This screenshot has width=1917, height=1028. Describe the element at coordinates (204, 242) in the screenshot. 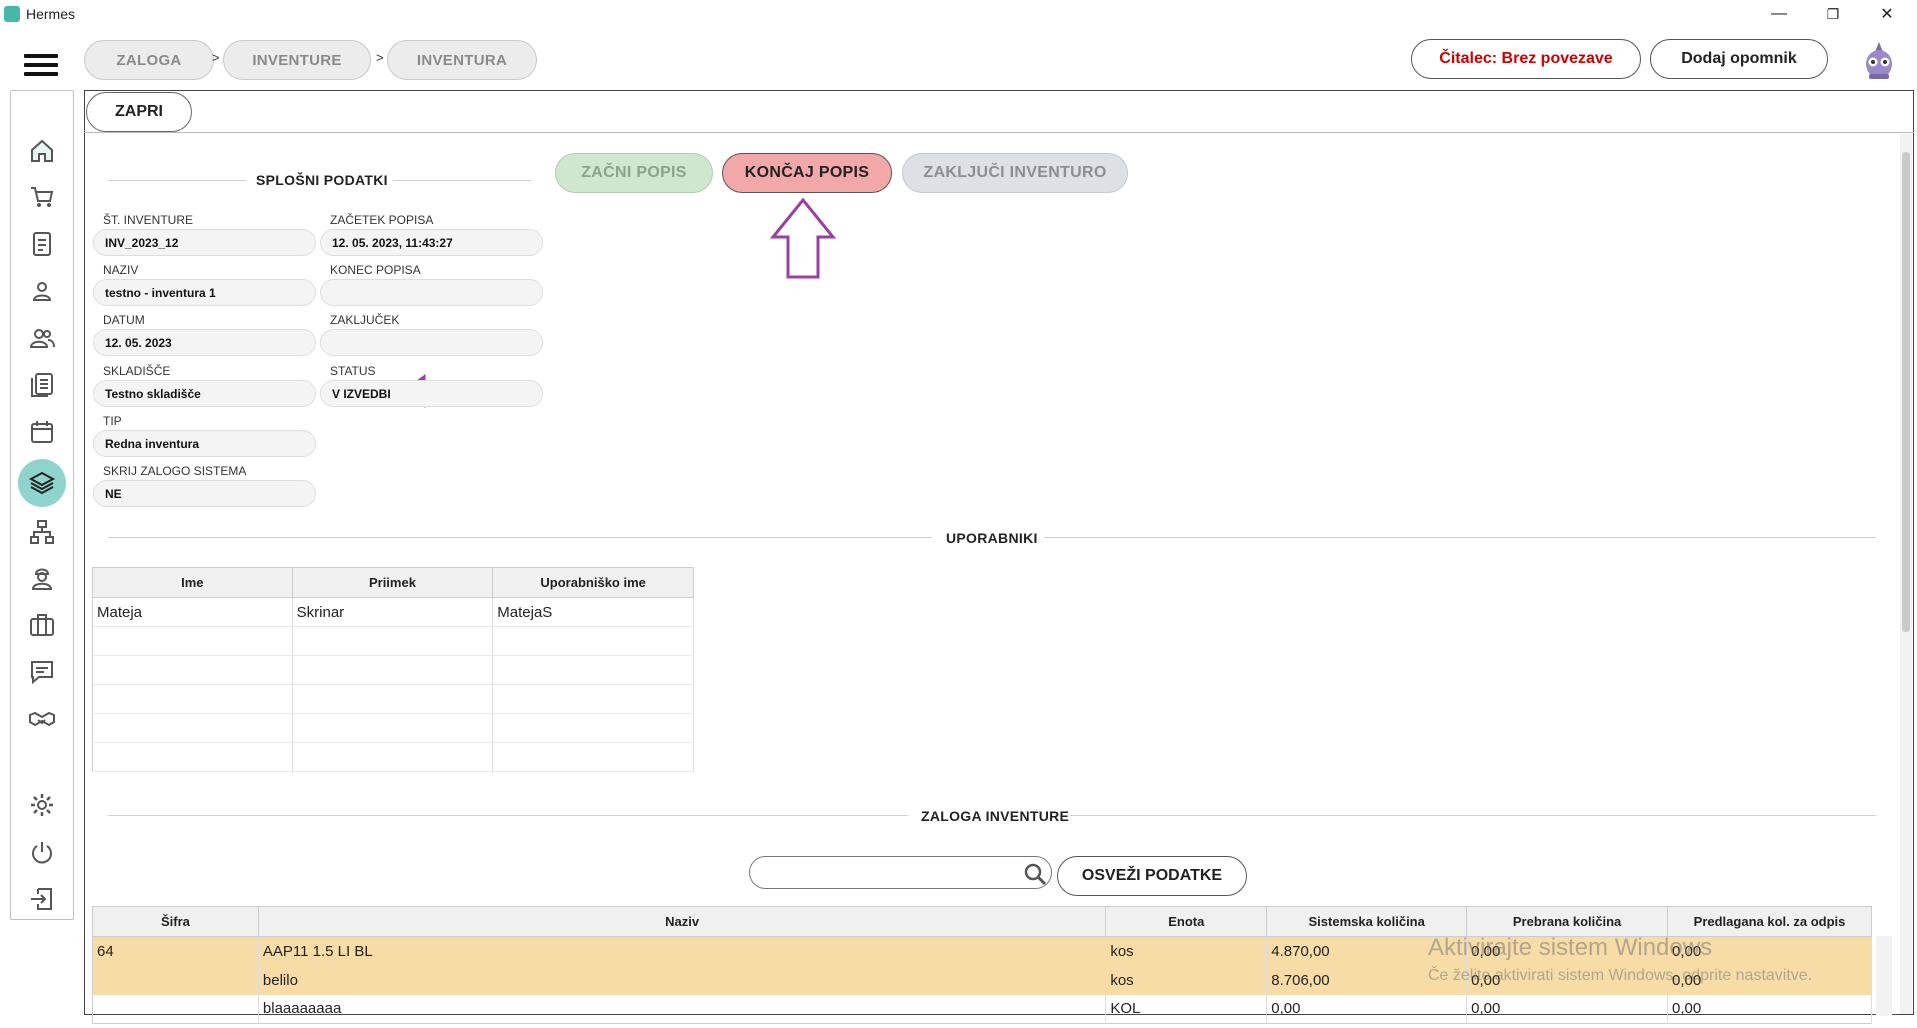

I see `inventory-number-field: INV_2023_12` at that location.